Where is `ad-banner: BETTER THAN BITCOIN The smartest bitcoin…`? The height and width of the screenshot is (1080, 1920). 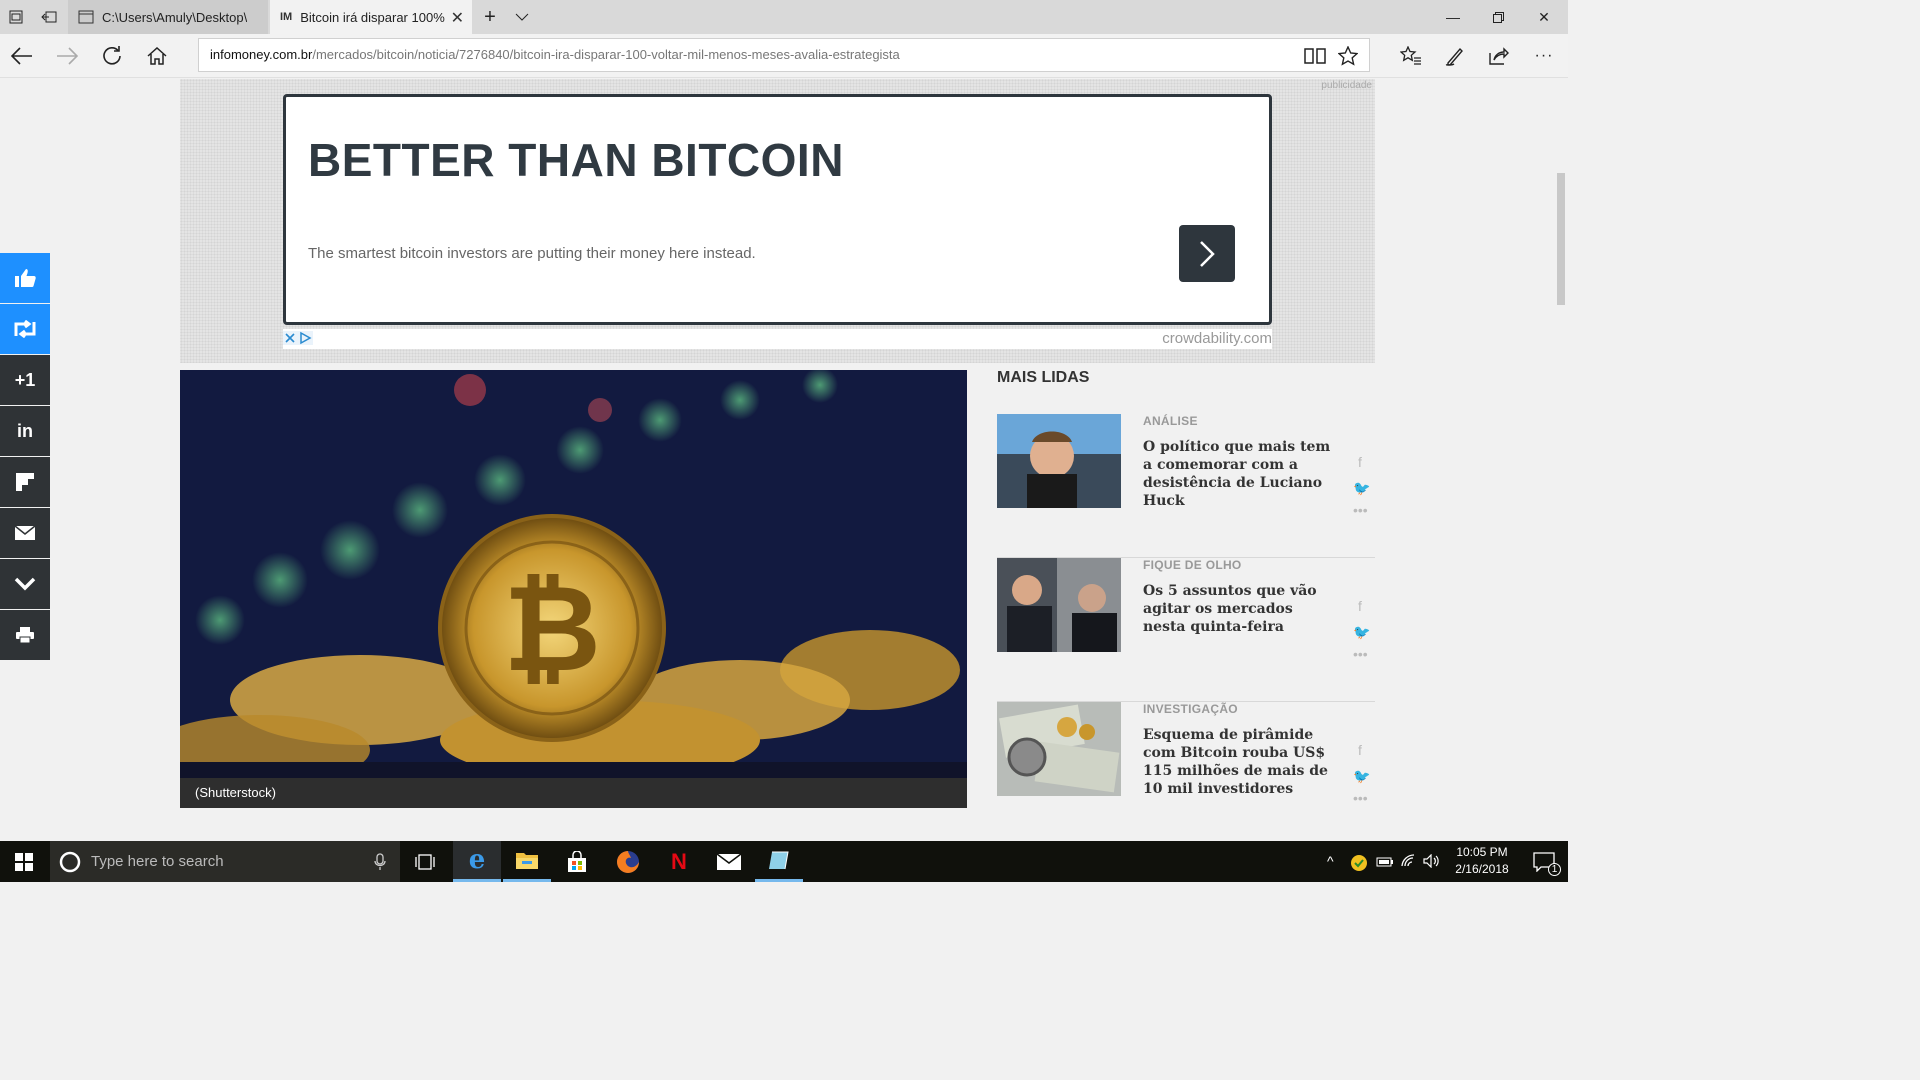
ad-banner: BETTER THAN BITCOIN The smartest bitcoin… is located at coordinates (777, 209).